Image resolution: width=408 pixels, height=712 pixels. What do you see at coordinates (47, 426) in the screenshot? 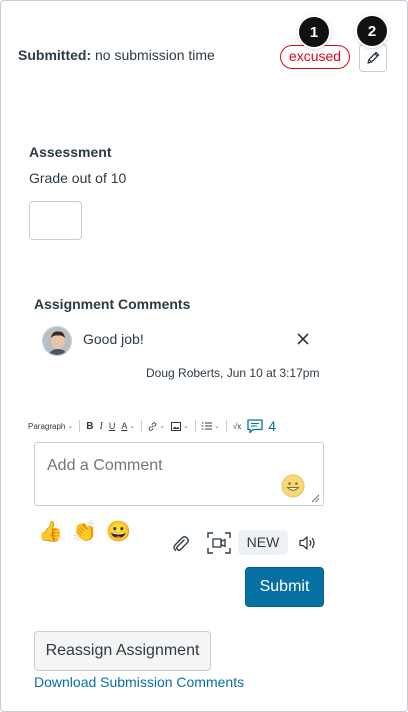
I see `paragraph-label: Paragraph` at bounding box center [47, 426].